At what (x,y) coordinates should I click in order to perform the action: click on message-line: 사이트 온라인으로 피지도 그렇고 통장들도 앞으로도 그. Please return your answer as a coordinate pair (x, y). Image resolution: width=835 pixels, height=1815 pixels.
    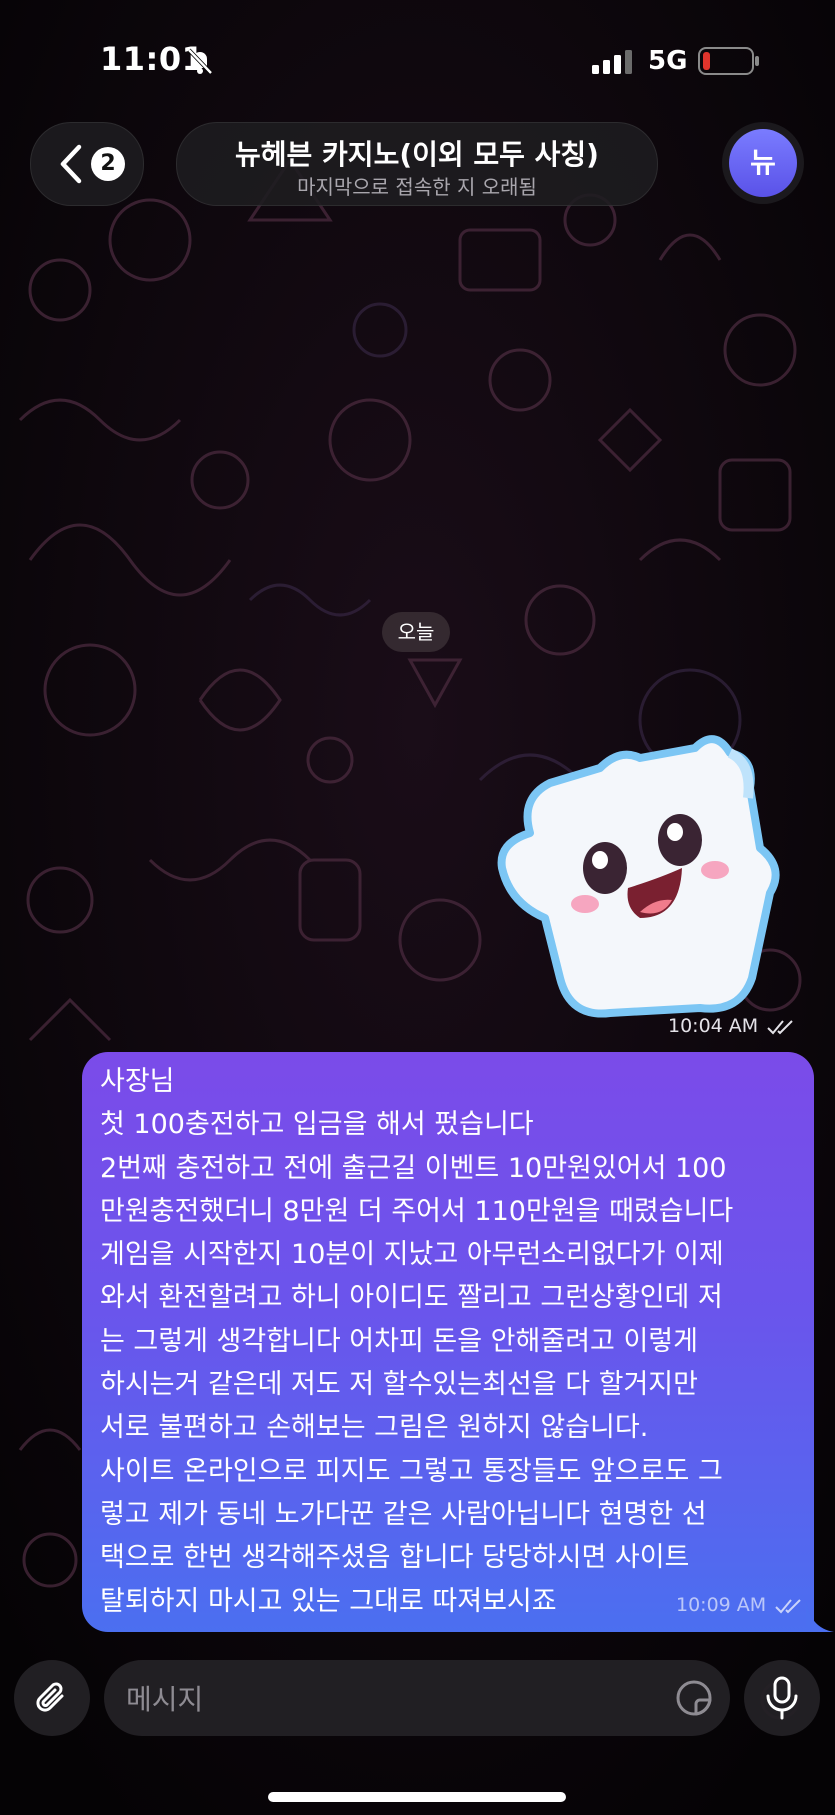
    Looking at the image, I should click on (411, 1471).